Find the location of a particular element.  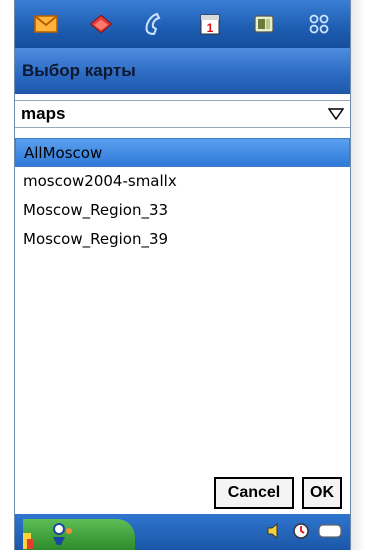

chevron-down-icon is located at coordinates (336, 114).